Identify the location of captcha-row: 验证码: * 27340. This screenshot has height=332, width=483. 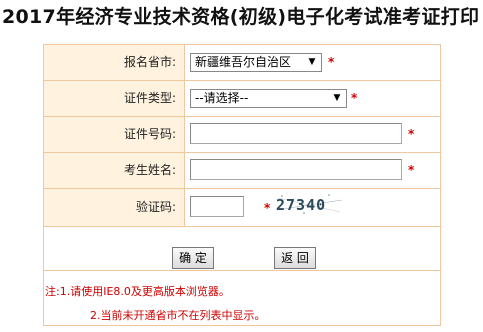
(242, 208).